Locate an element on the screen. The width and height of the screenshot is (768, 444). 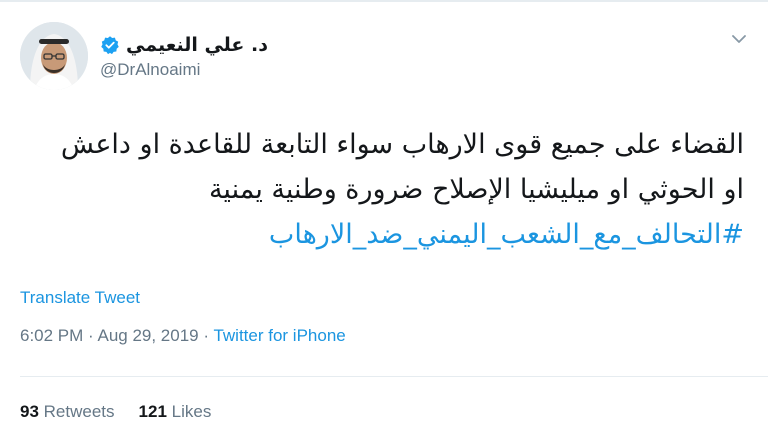
top-divider is located at coordinates (384, 1).